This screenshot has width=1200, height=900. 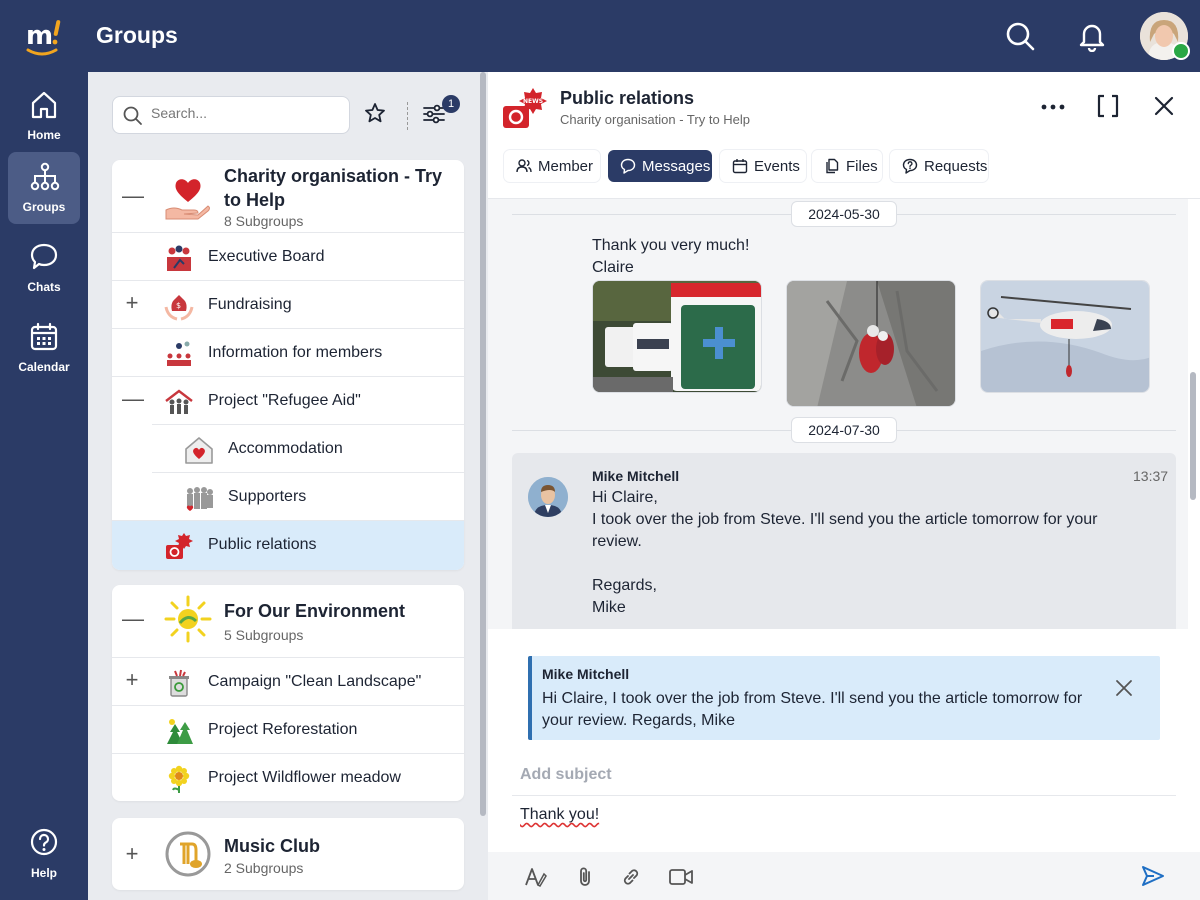 I want to click on speech-bubble-icon, so click(x=628, y=166).